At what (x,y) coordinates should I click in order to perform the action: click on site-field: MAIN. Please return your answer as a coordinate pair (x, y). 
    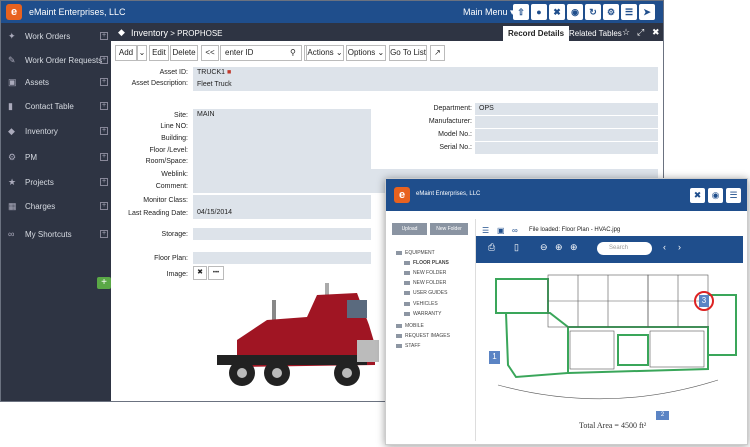
    Looking at the image, I should click on (282, 115).